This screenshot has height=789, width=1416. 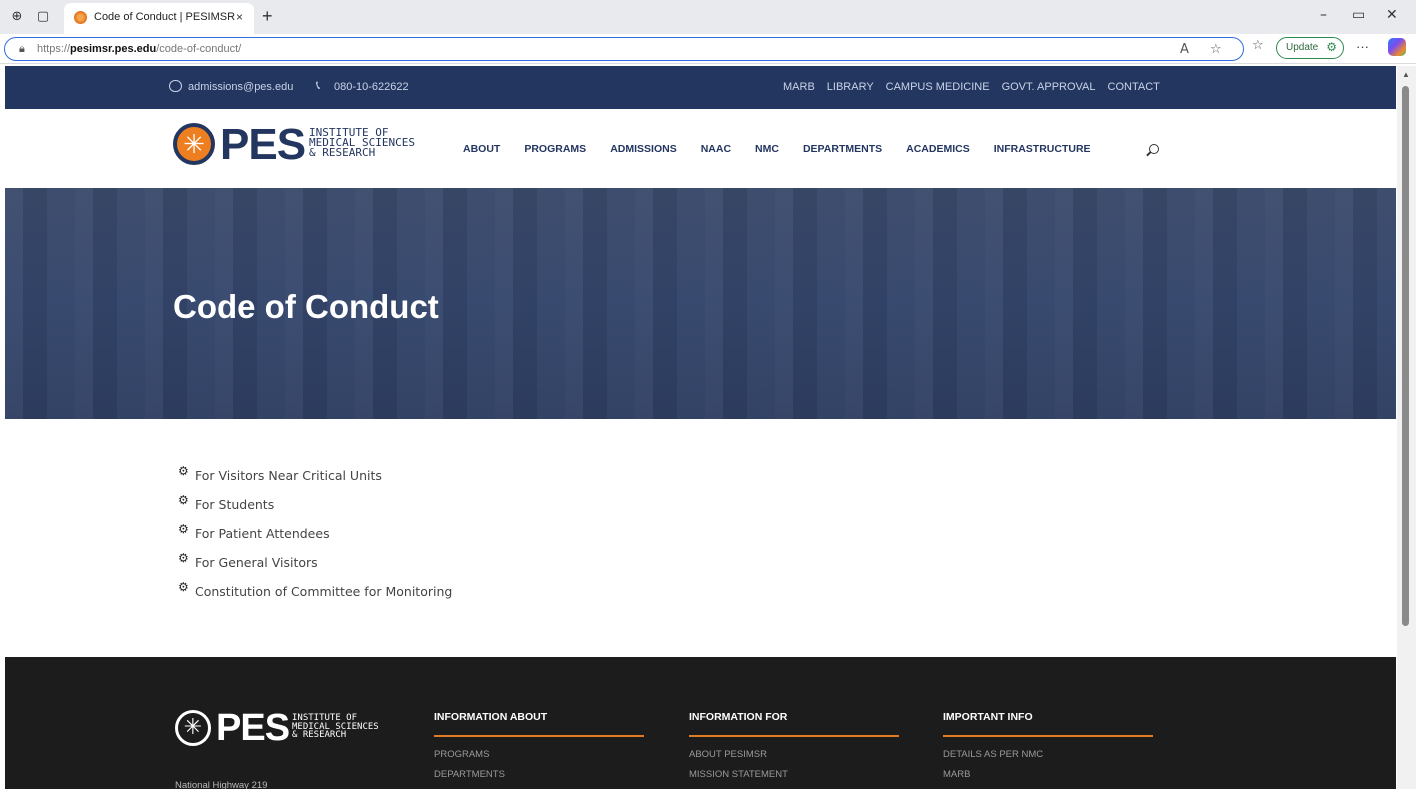 What do you see at coordinates (1258, 45) in the screenshot?
I see `favorites-icon: ☆` at bounding box center [1258, 45].